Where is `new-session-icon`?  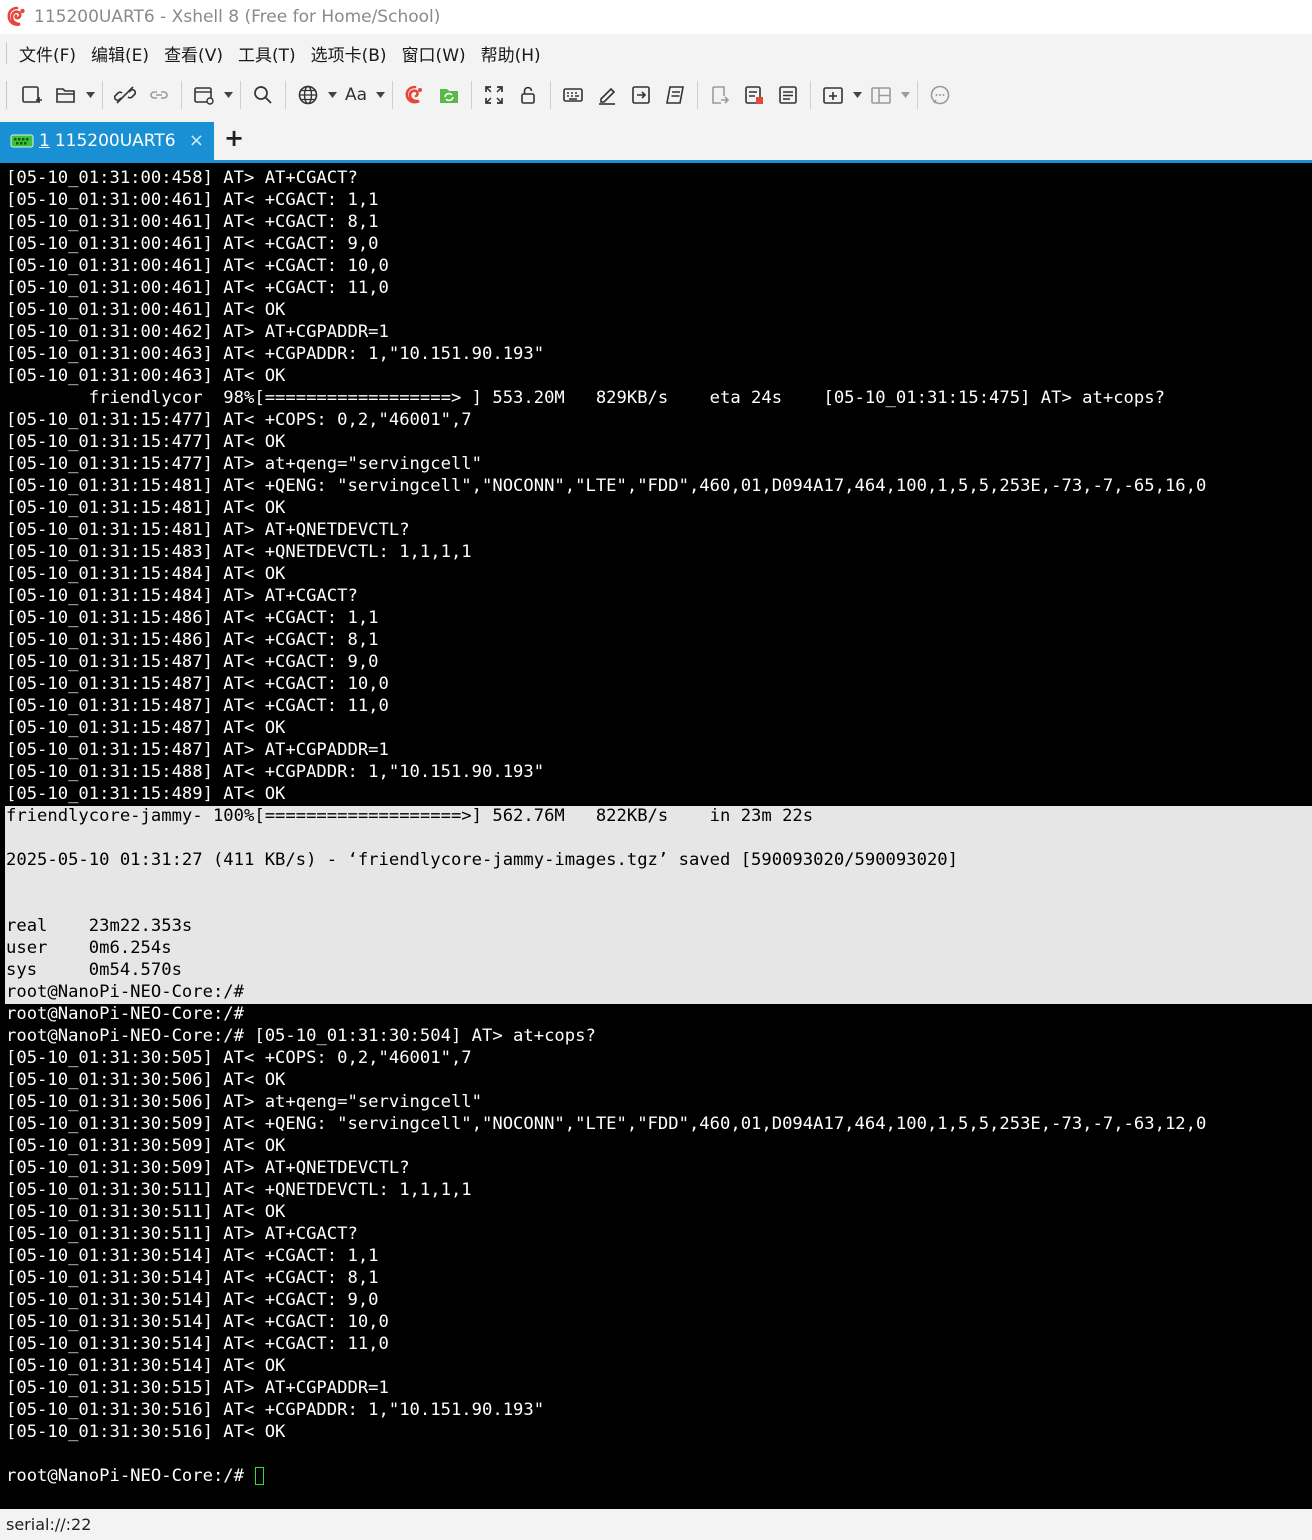 new-session-icon is located at coordinates (32, 94).